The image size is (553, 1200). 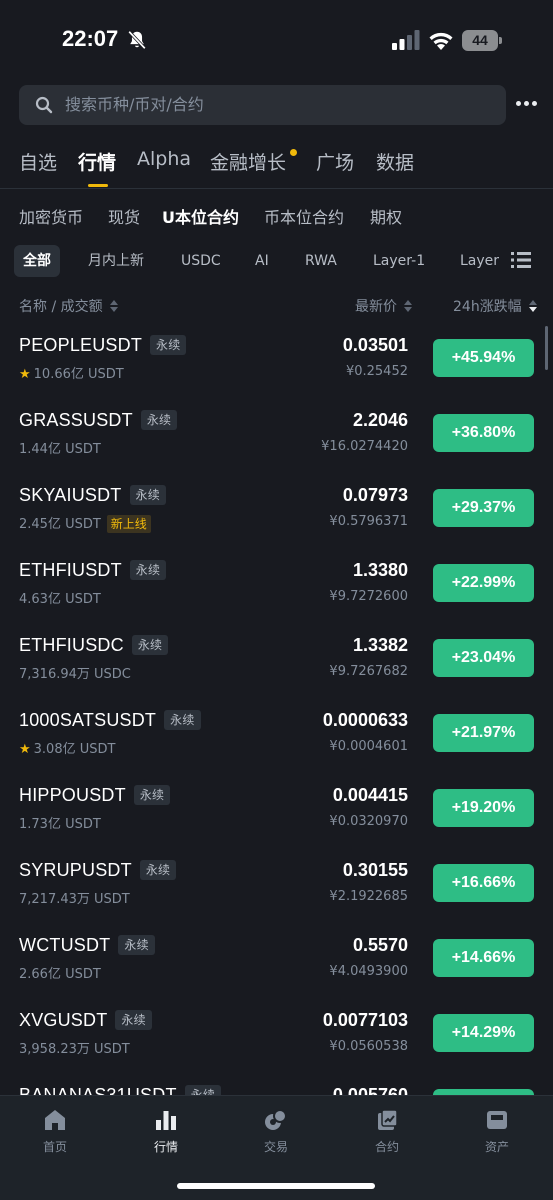 I want to click on more-options-icon, so click(x=527, y=105).